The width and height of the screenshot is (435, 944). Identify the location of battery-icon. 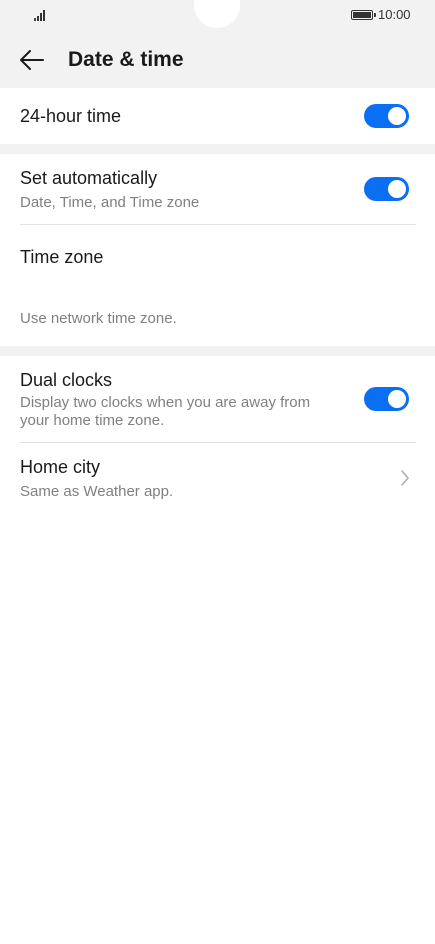
(363, 15).